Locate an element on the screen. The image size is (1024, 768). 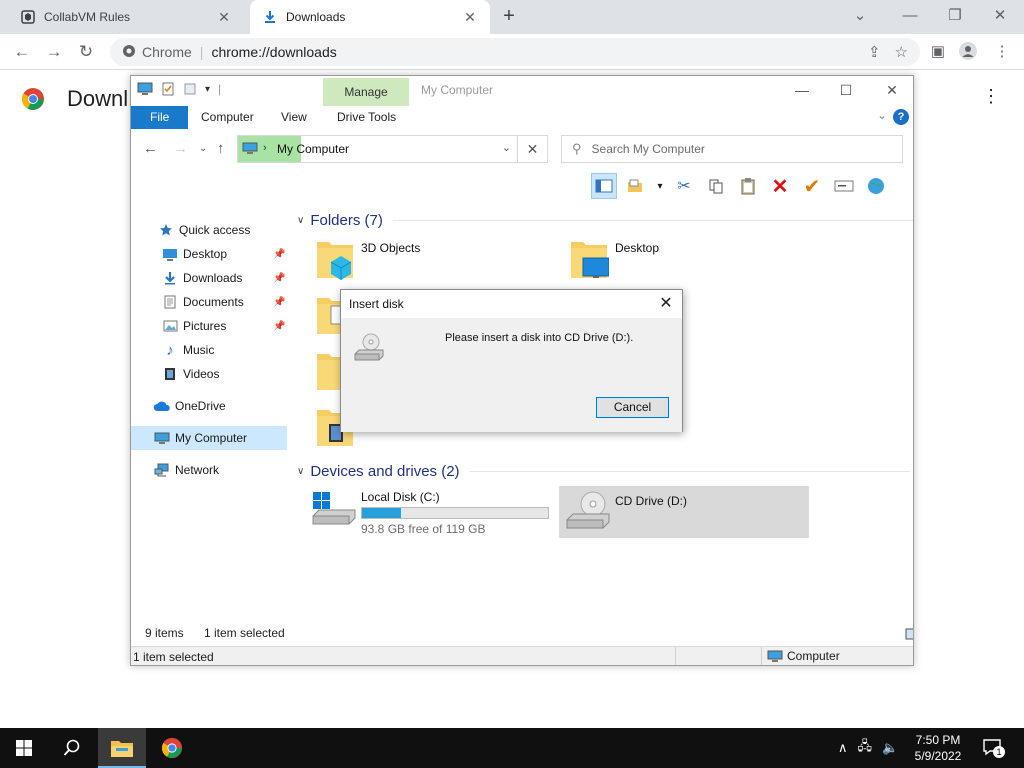
nav-pictures: Pictures 📌 is located at coordinates (224, 326).